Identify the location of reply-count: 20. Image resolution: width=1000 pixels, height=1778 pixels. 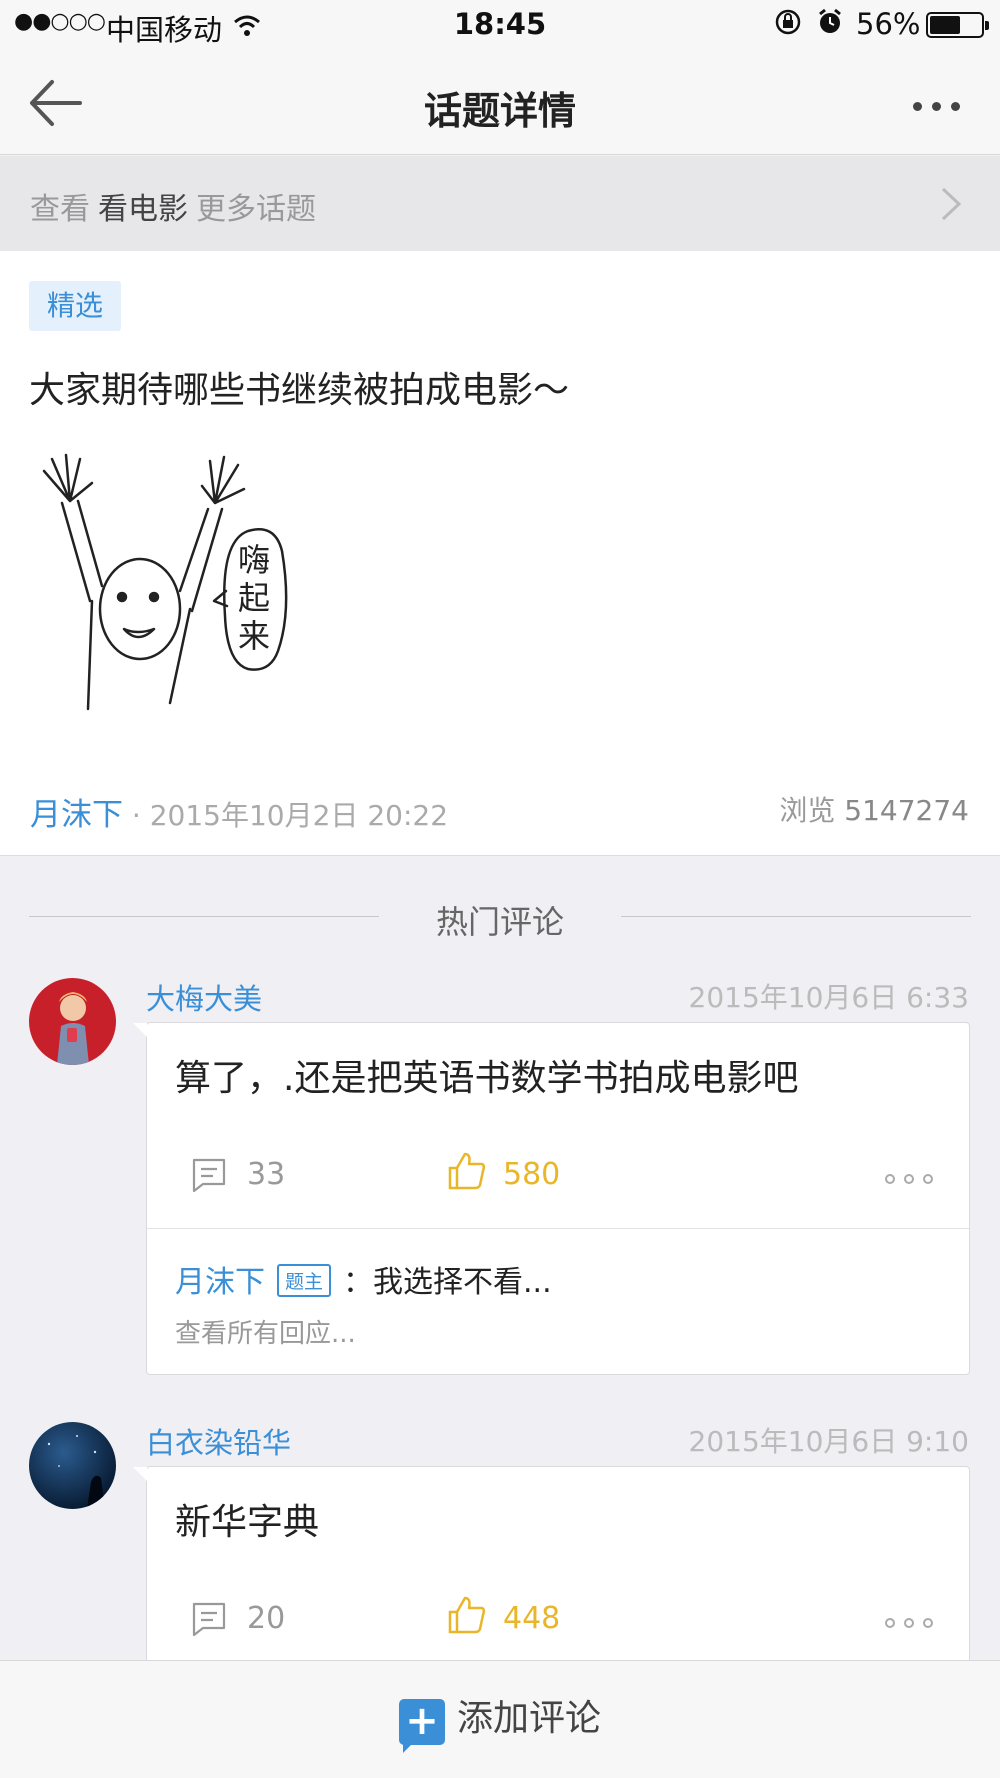
(266, 1618).